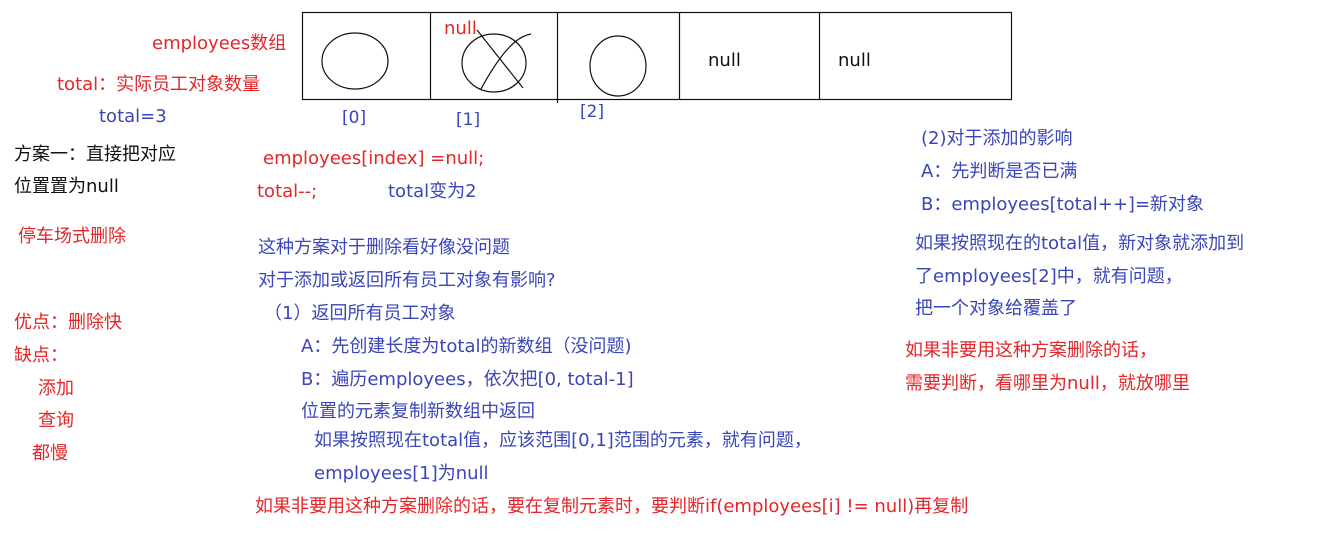  I want to click on return-all-step-b1: B：遍历employees，依次把[0, total-1], so click(467, 379).